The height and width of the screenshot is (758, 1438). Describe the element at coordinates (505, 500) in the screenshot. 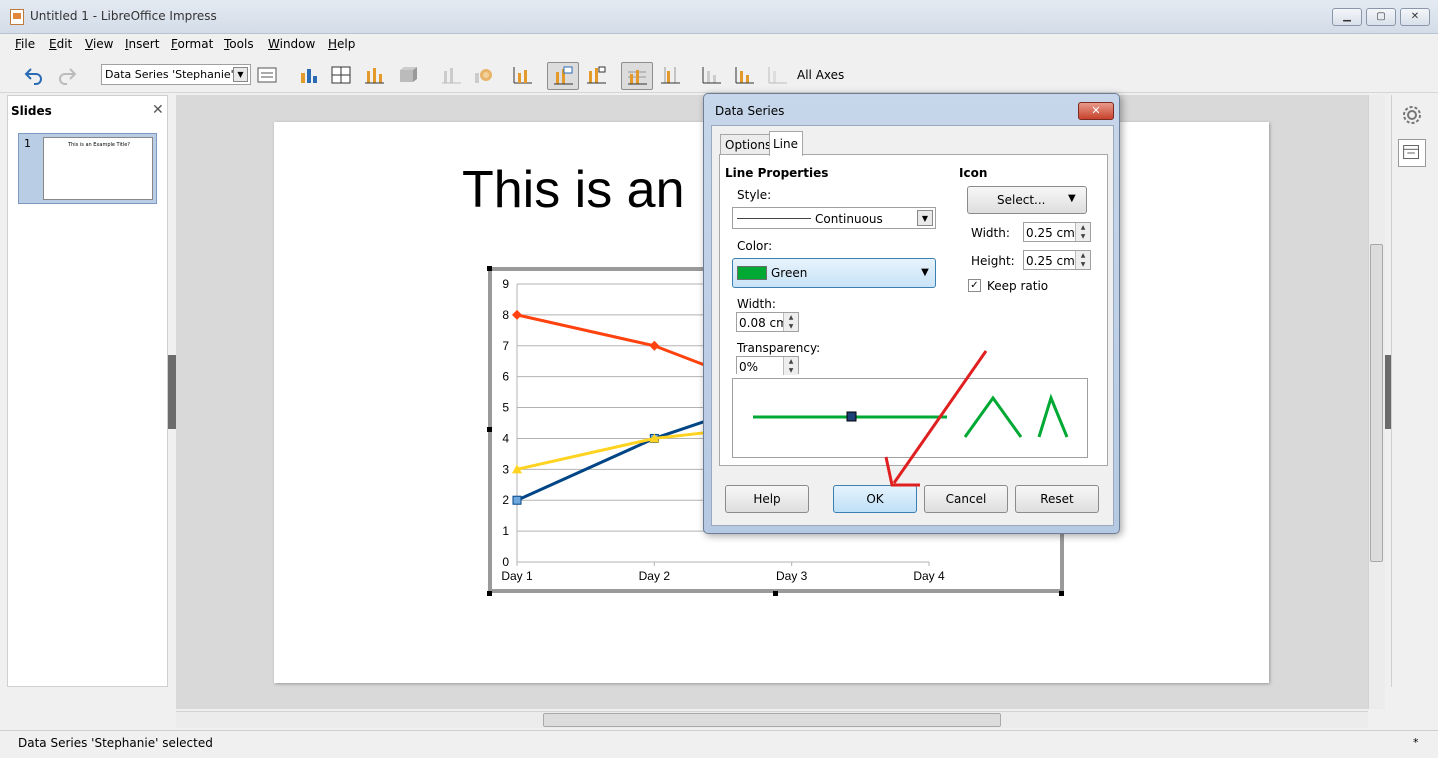

I see `y-tick-label: 2` at that location.